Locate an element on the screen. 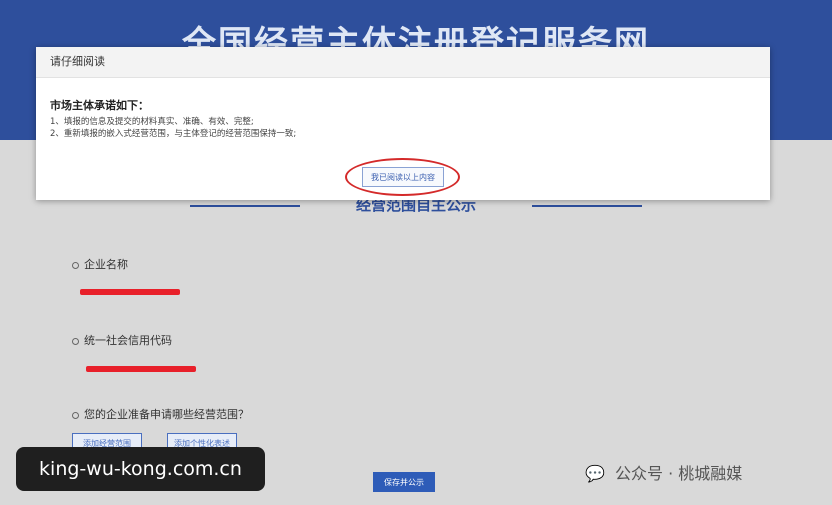 Image resolution: width=832 pixels, height=505 pixels. credit-code-label: 统一社会信用代码 is located at coordinates (122, 340).